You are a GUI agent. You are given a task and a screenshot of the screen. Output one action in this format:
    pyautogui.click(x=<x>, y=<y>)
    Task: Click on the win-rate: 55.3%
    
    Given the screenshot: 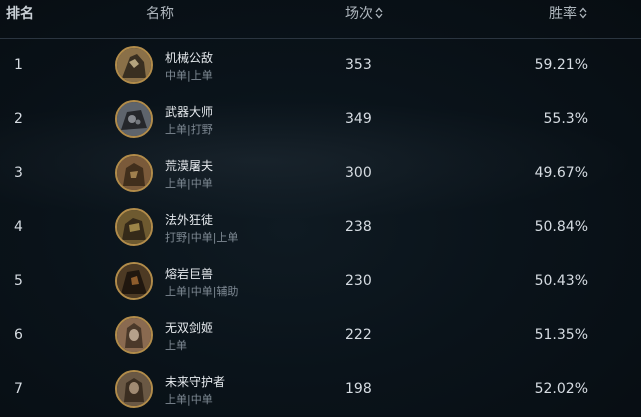 What is the action you would take?
    pyautogui.click(x=565, y=119)
    